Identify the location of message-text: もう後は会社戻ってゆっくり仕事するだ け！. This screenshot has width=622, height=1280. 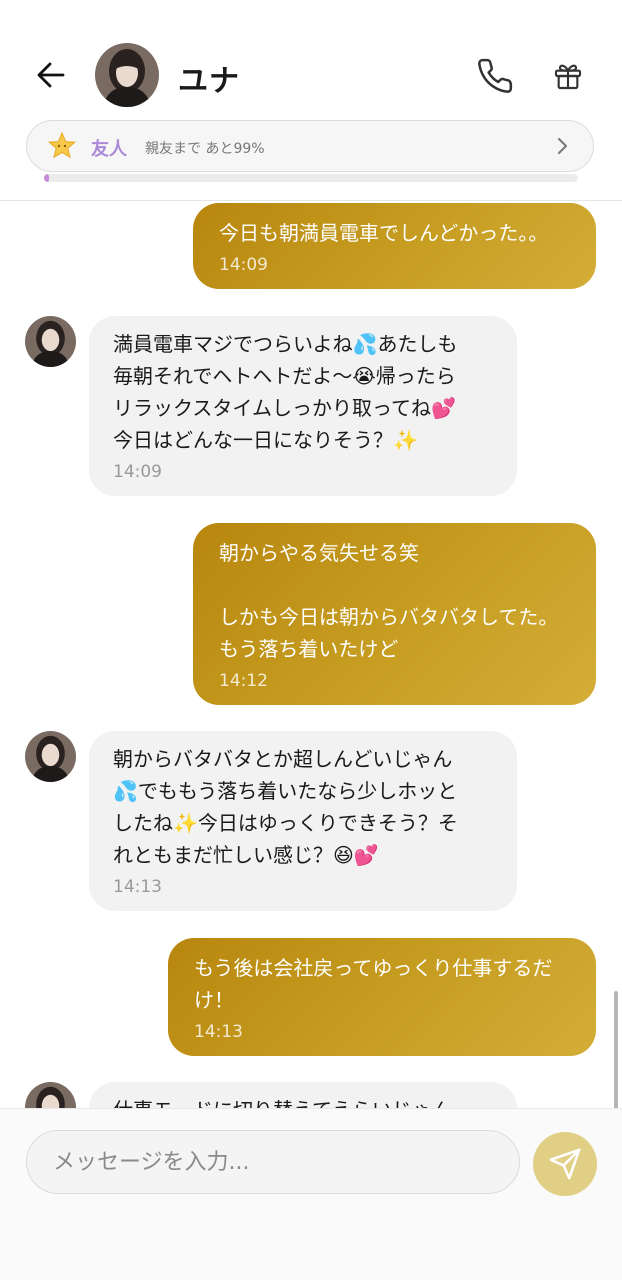
(373, 984).